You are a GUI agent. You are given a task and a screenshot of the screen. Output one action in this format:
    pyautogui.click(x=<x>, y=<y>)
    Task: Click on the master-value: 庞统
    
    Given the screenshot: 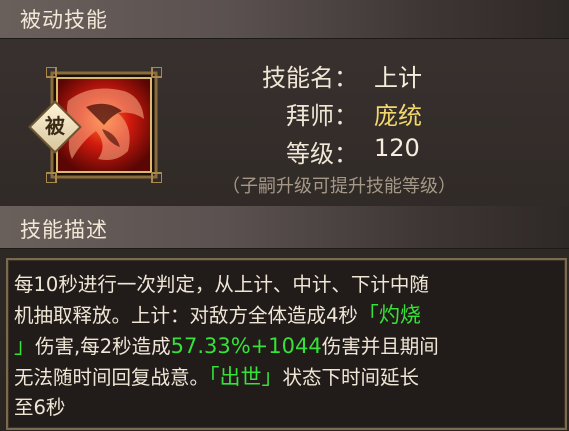 What is the action you would take?
    pyautogui.click(x=398, y=116)
    